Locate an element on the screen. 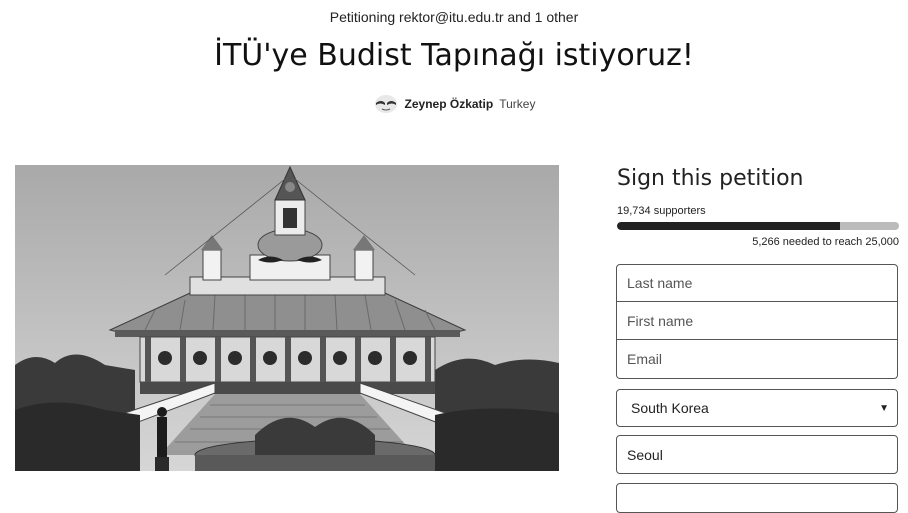 The width and height of the screenshot is (908, 513). signature-progress-fill is located at coordinates (728, 226).